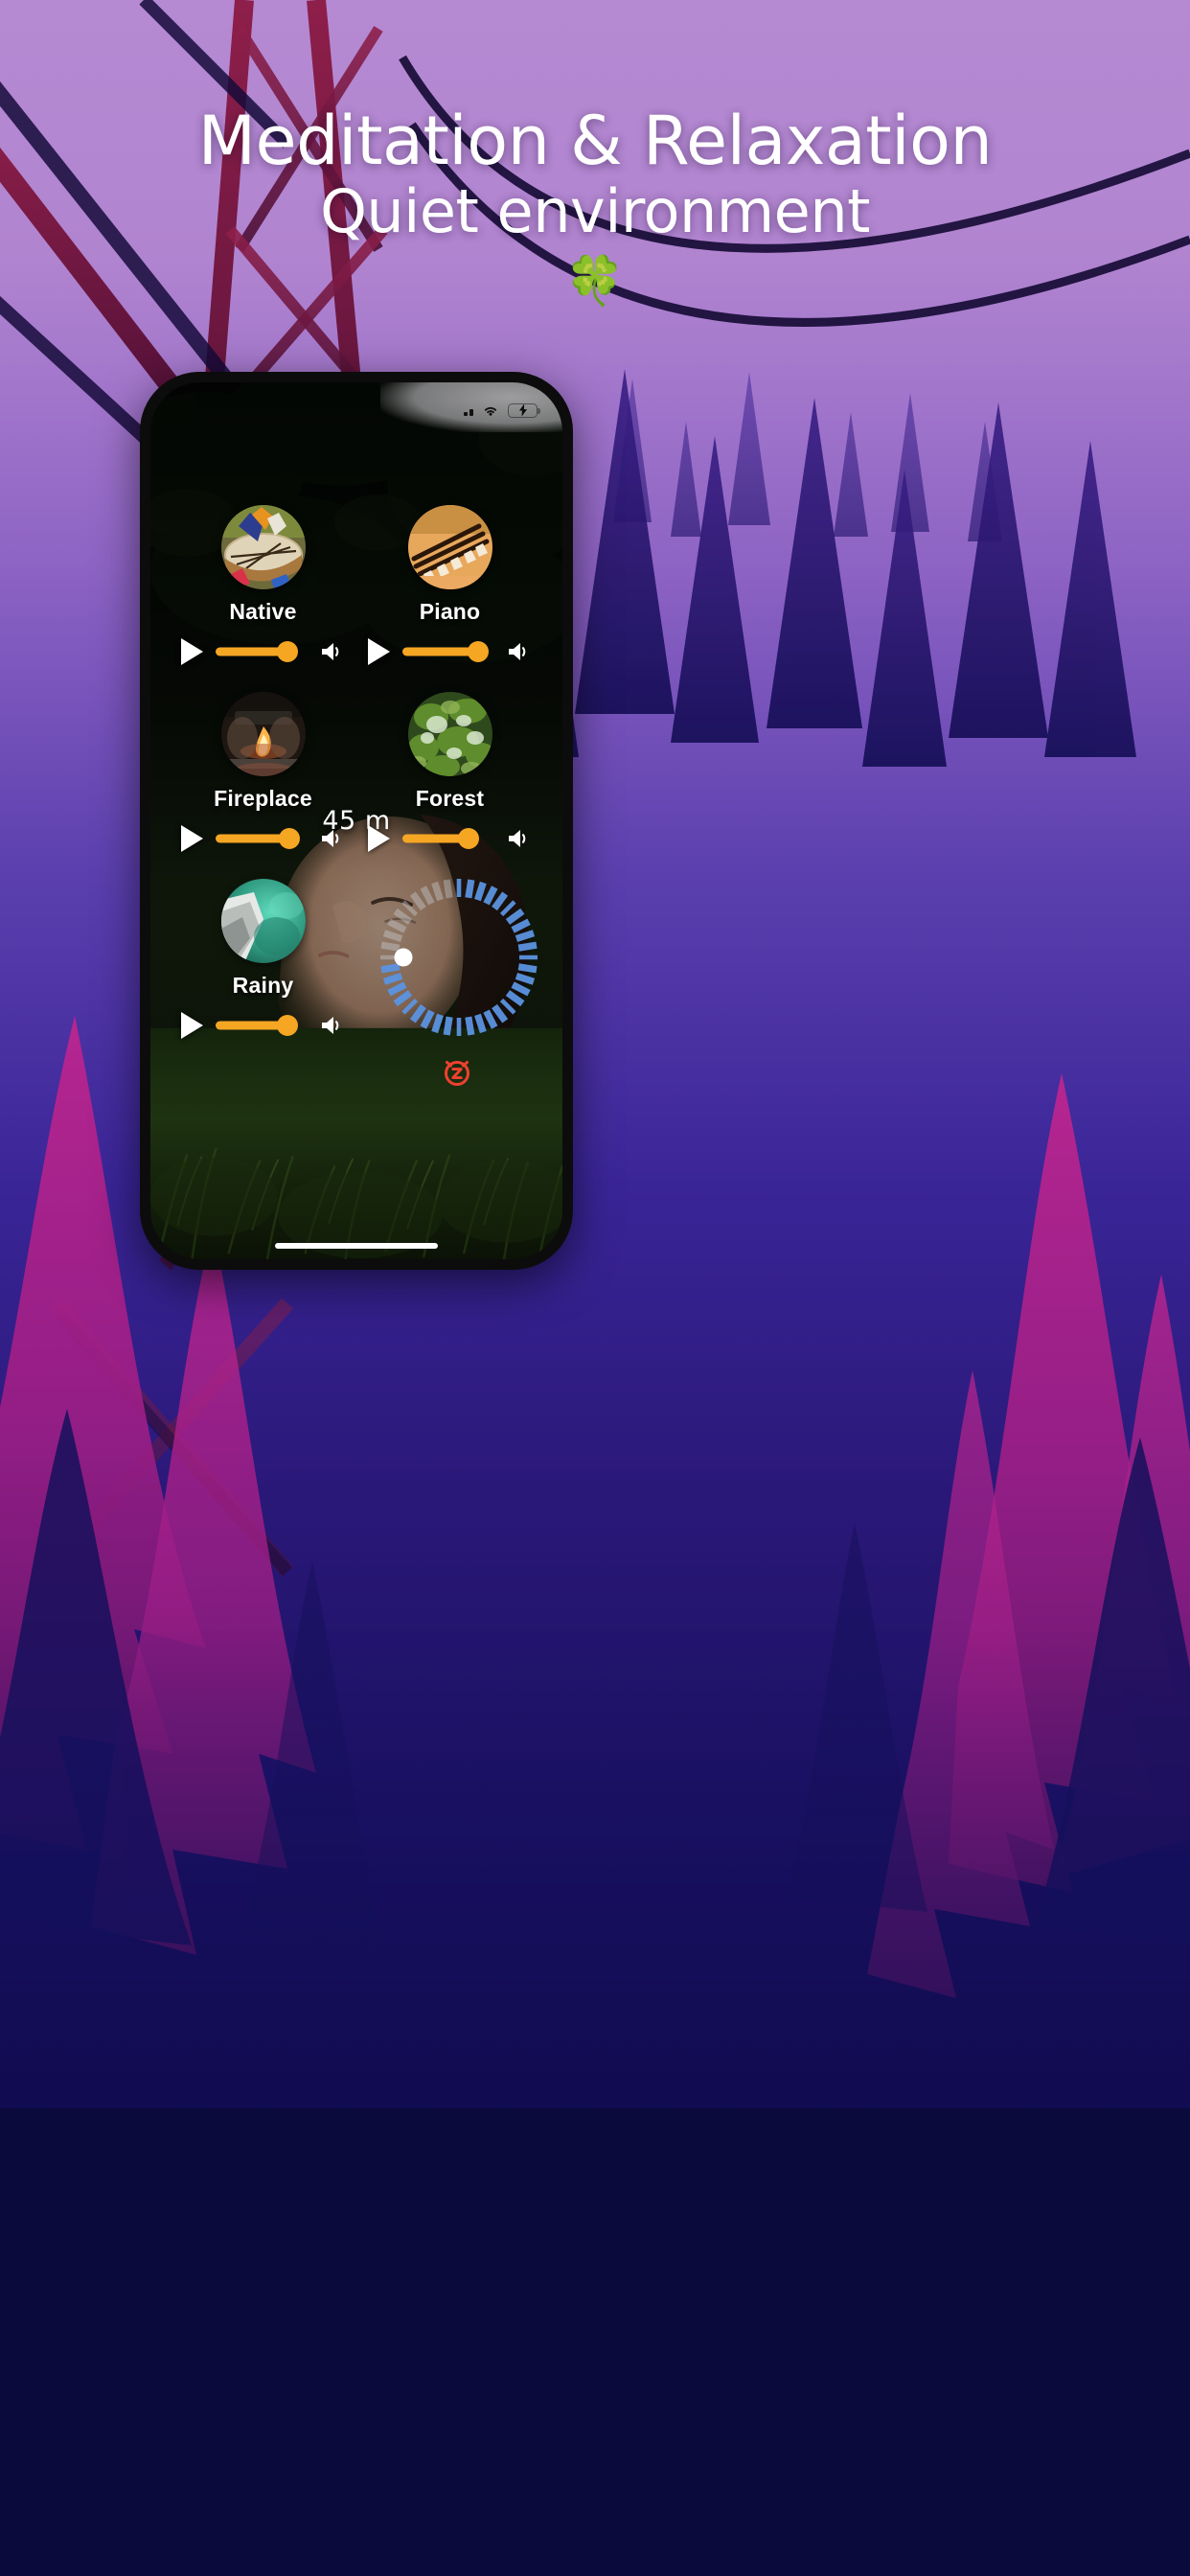 This screenshot has width=1190, height=2576. Describe the element at coordinates (263, 547) in the screenshot. I see `native-drum-thumb` at that location.